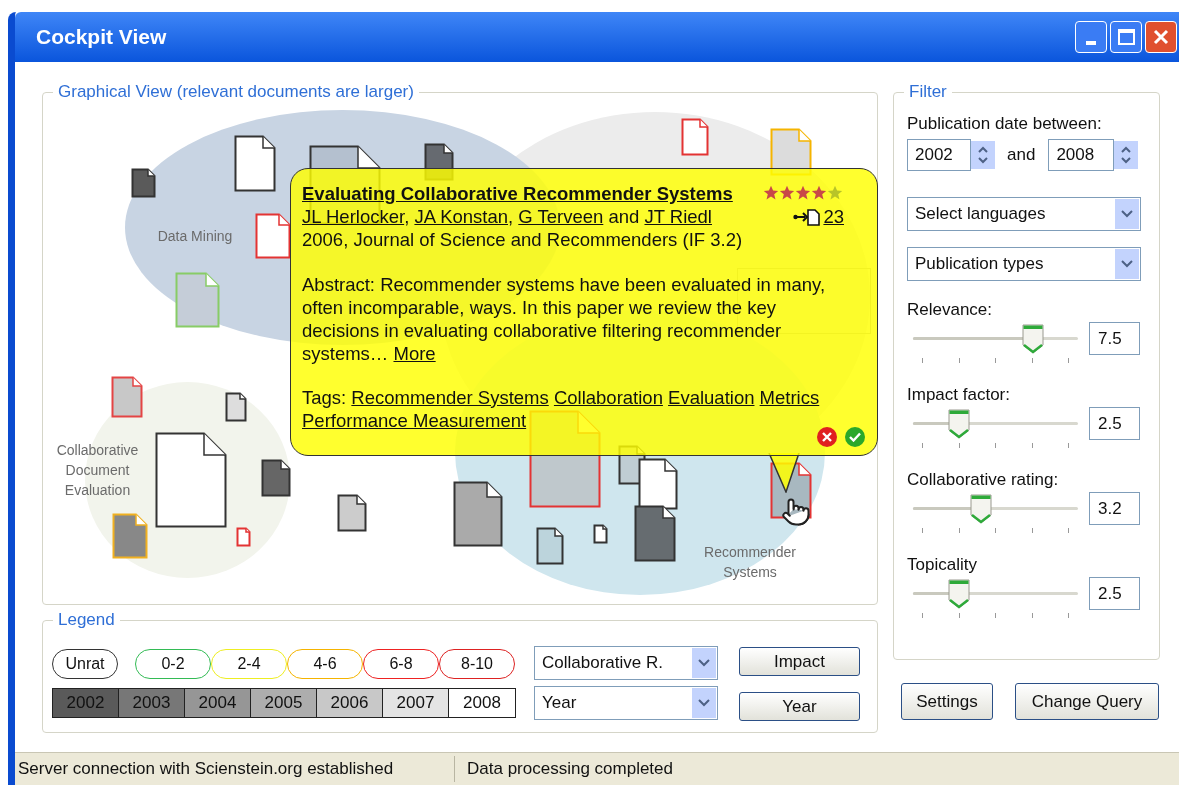 The width and height of the screenshot is (1179, 785). I want to click on dropdown: Year, so click(626, 703).